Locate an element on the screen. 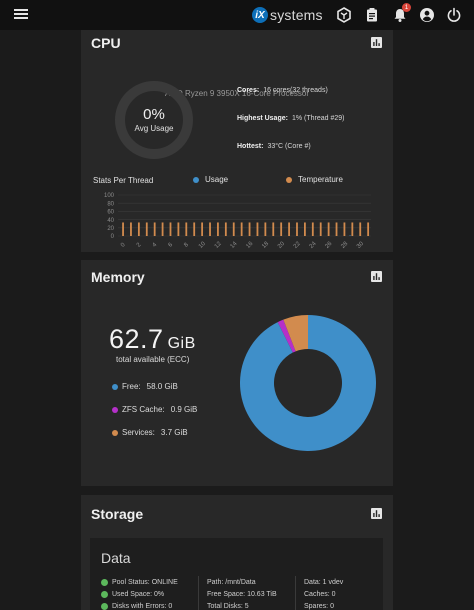  x-tick-label: 8 is located at coordinates (186, 245).